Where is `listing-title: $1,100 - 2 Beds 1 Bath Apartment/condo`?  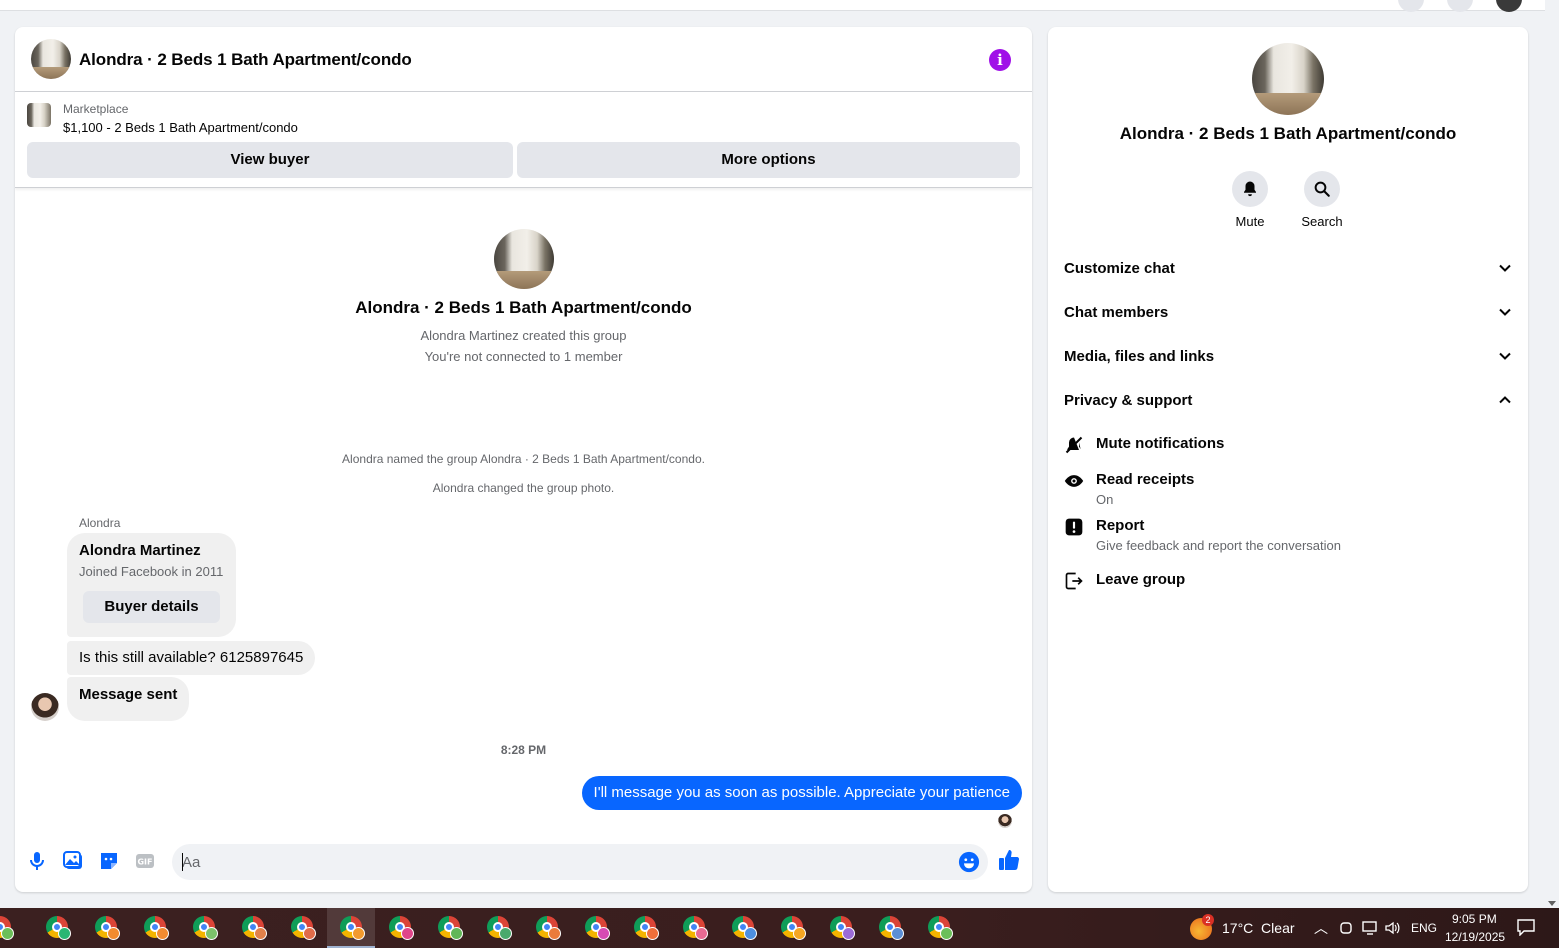 listing-title: $1,100 - 2 Beds 1 Bath Apartment/condo is located at coordinates (180, 127).